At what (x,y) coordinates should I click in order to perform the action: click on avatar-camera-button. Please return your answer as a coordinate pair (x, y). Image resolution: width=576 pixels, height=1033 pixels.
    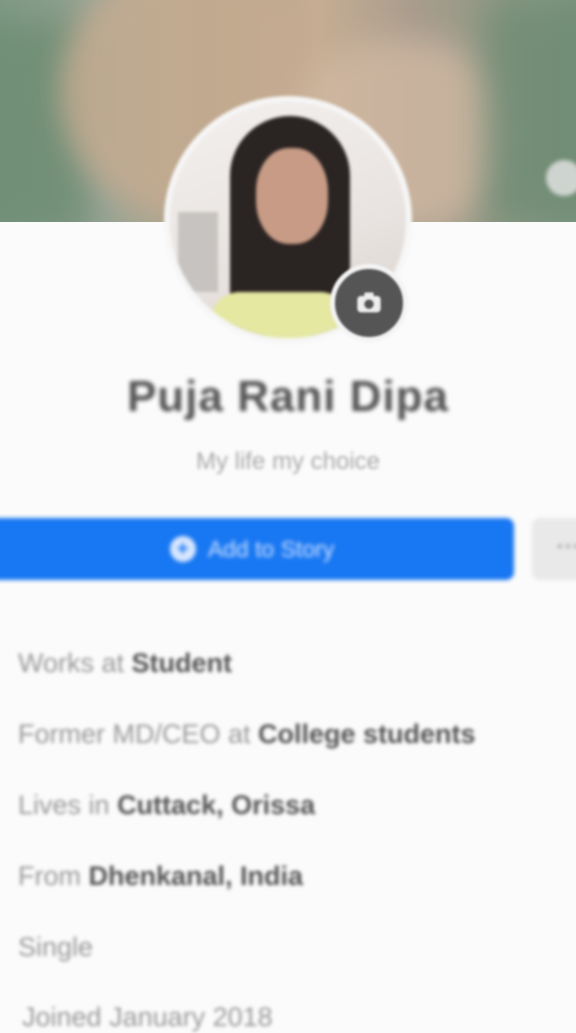
    Looking at the image, I should click on (369, 303).